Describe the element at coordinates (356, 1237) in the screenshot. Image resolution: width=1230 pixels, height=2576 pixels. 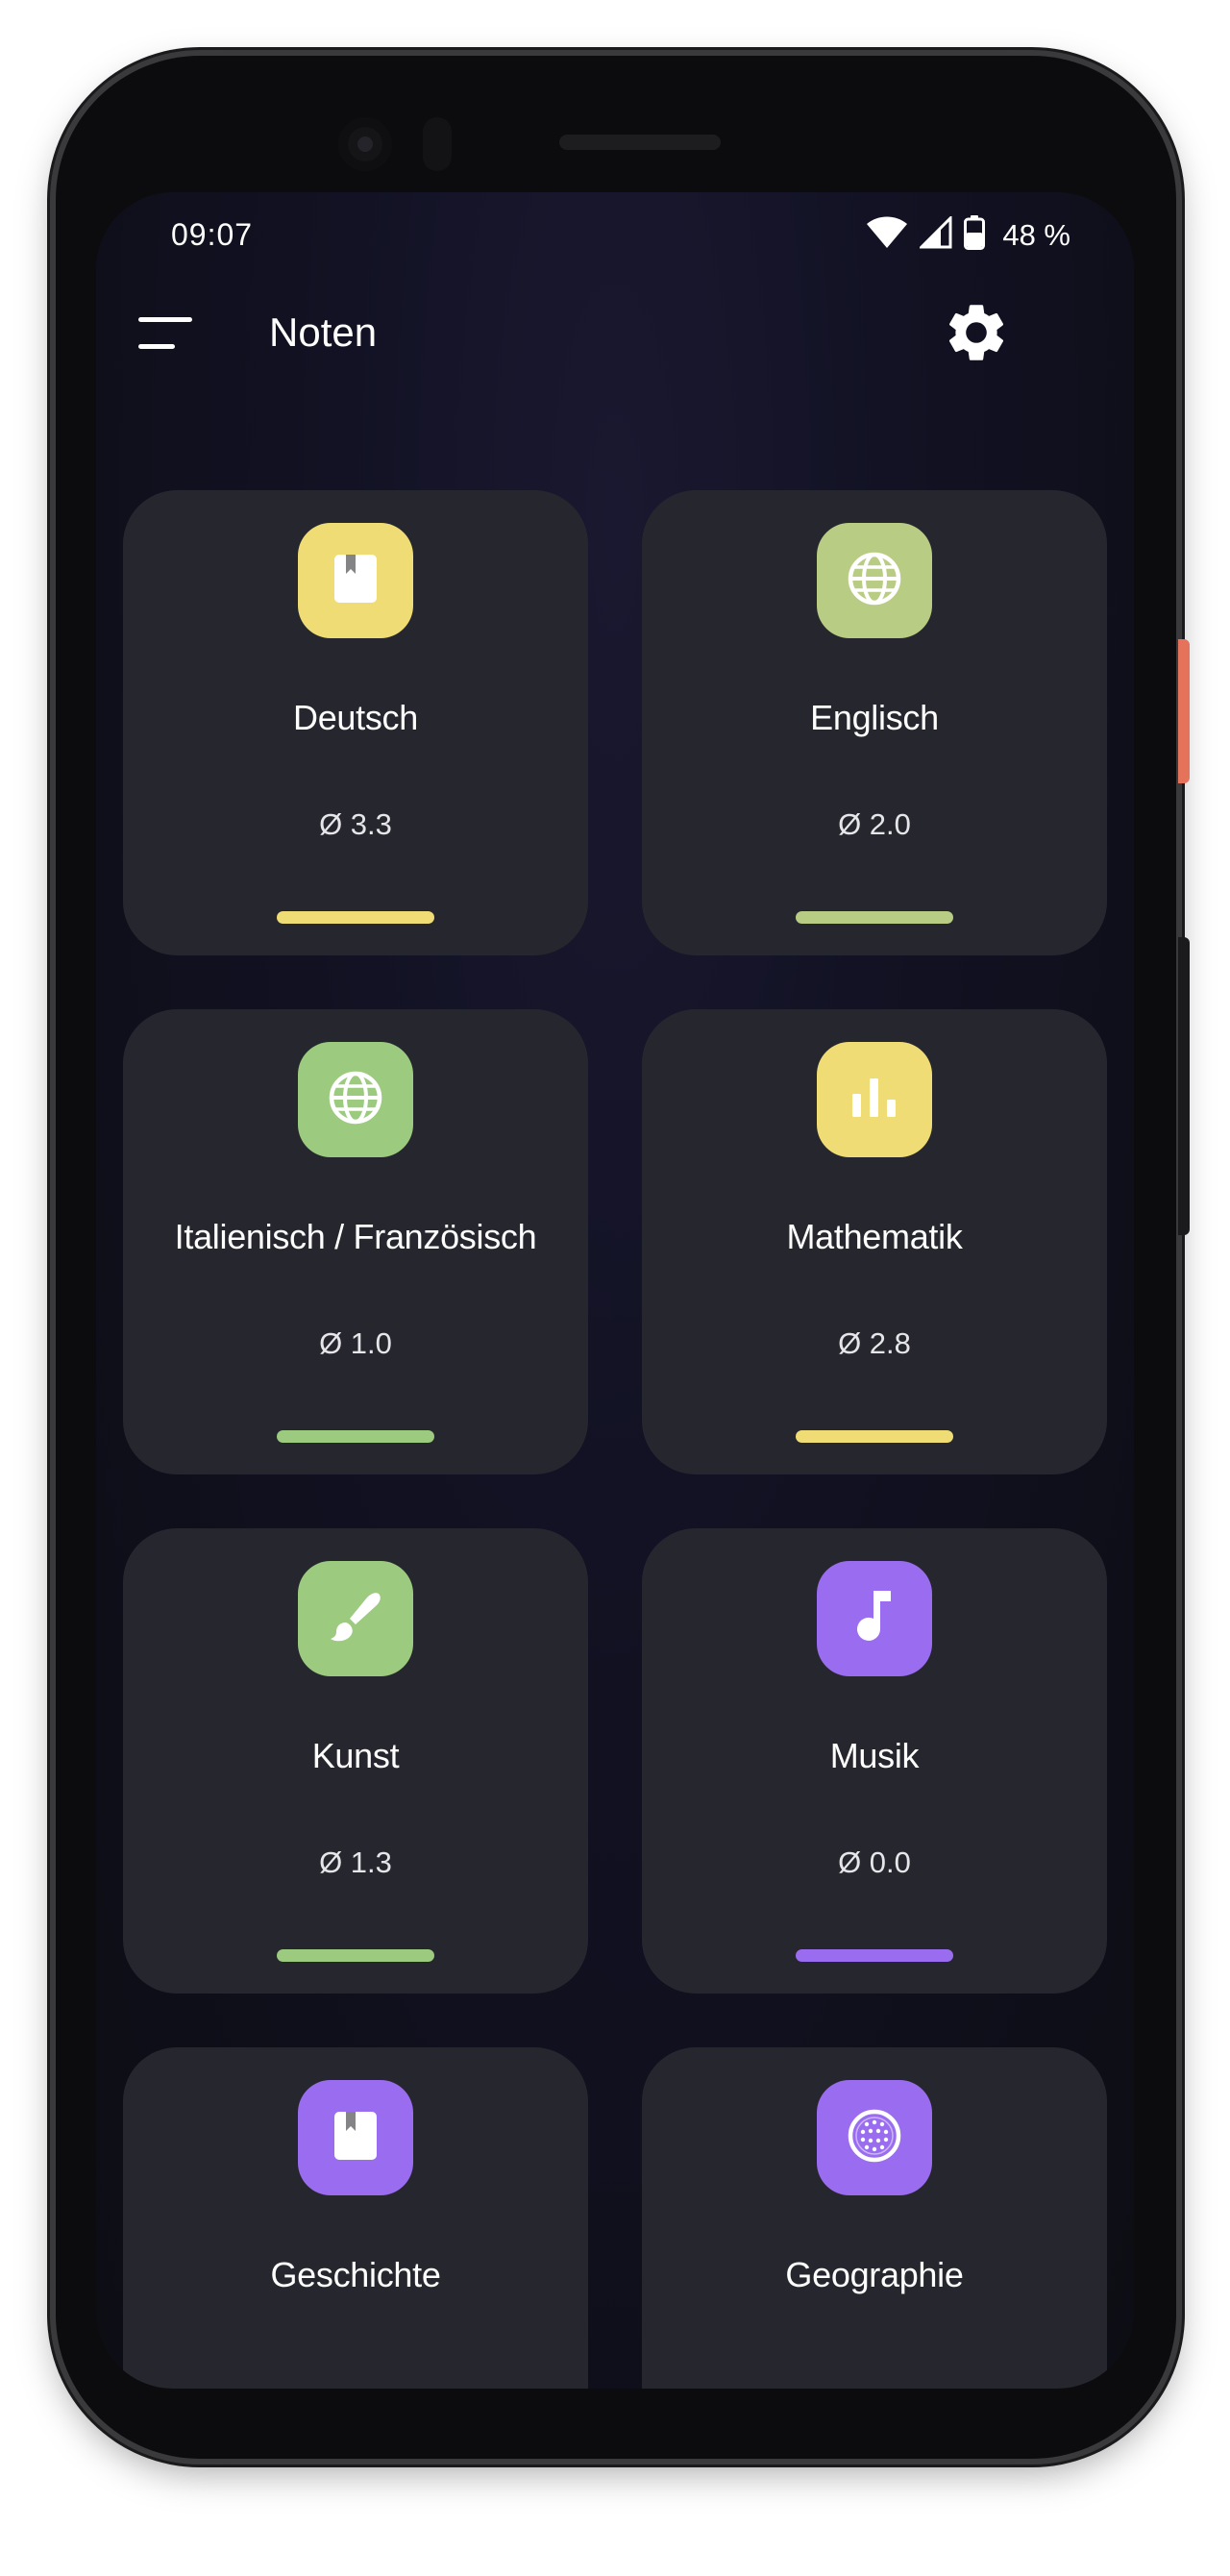
I see `subject-name: Italienisch / Französisch` at that location.